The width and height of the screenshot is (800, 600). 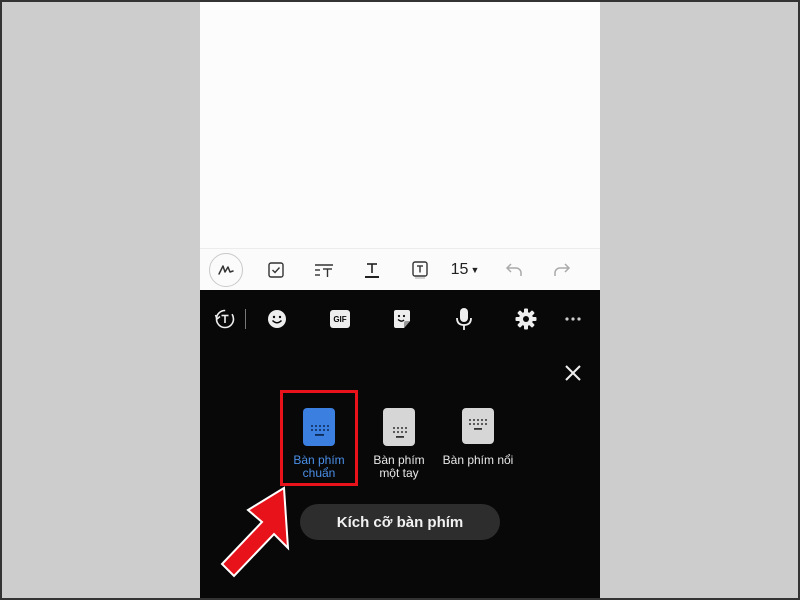 What do you see at coordinates (319, 438) in the screenshot?
I see `selection-highlight-box` at bounding box center [319, 438].